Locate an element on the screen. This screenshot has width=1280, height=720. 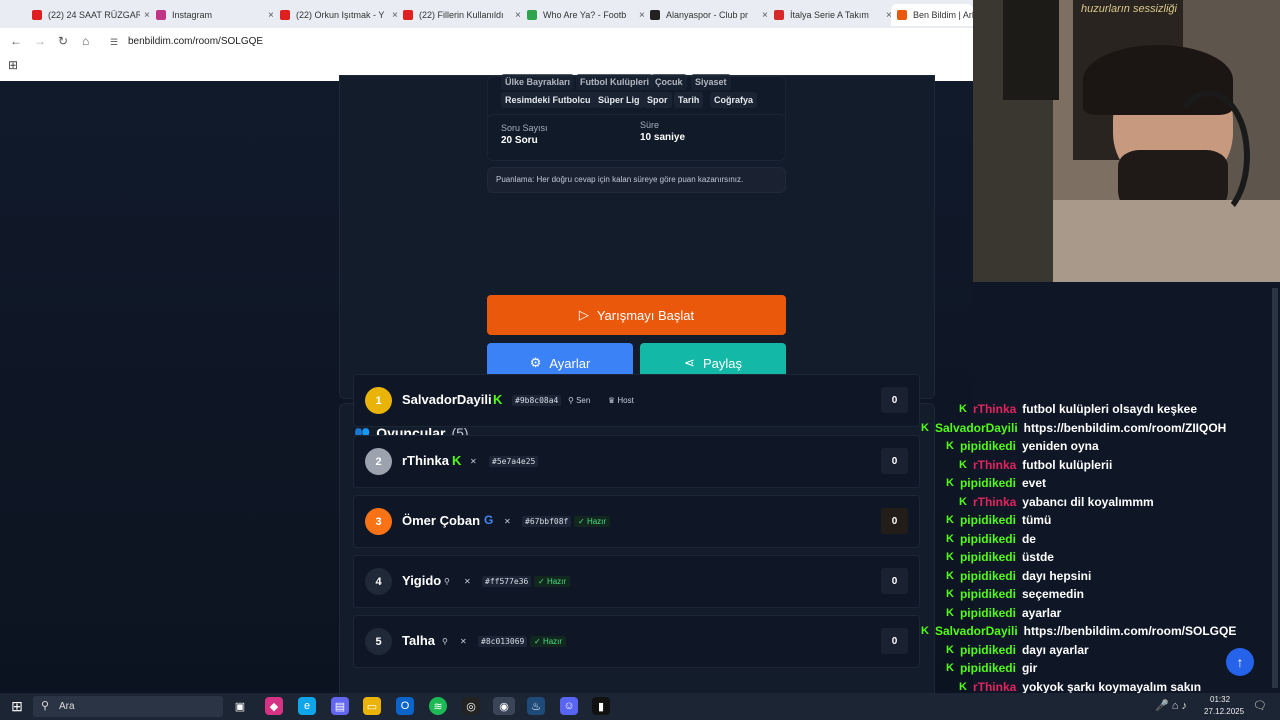
terminal-icon: ▮ is located at coordinates (601, 706).